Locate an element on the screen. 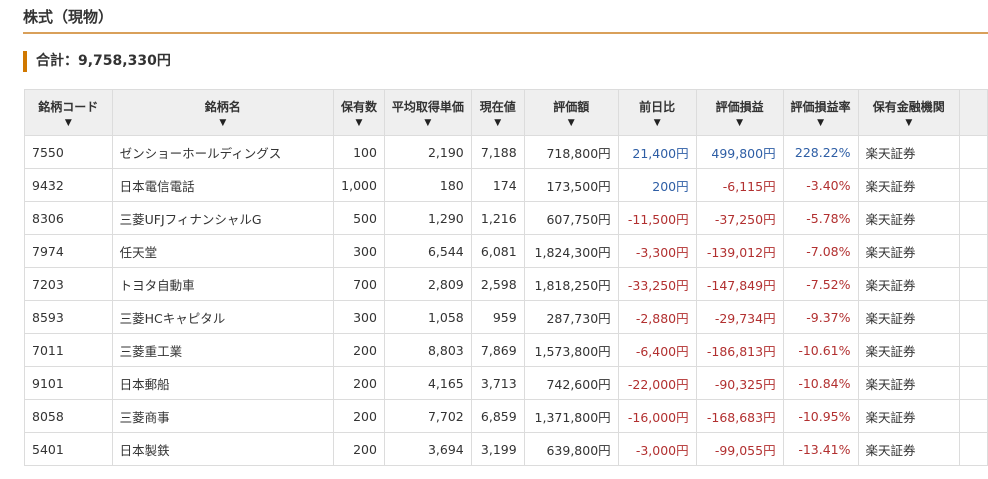 The width and height of the screenshot is (988, 479). cell-value: 607,750円 is located at coordinates (571, 218).